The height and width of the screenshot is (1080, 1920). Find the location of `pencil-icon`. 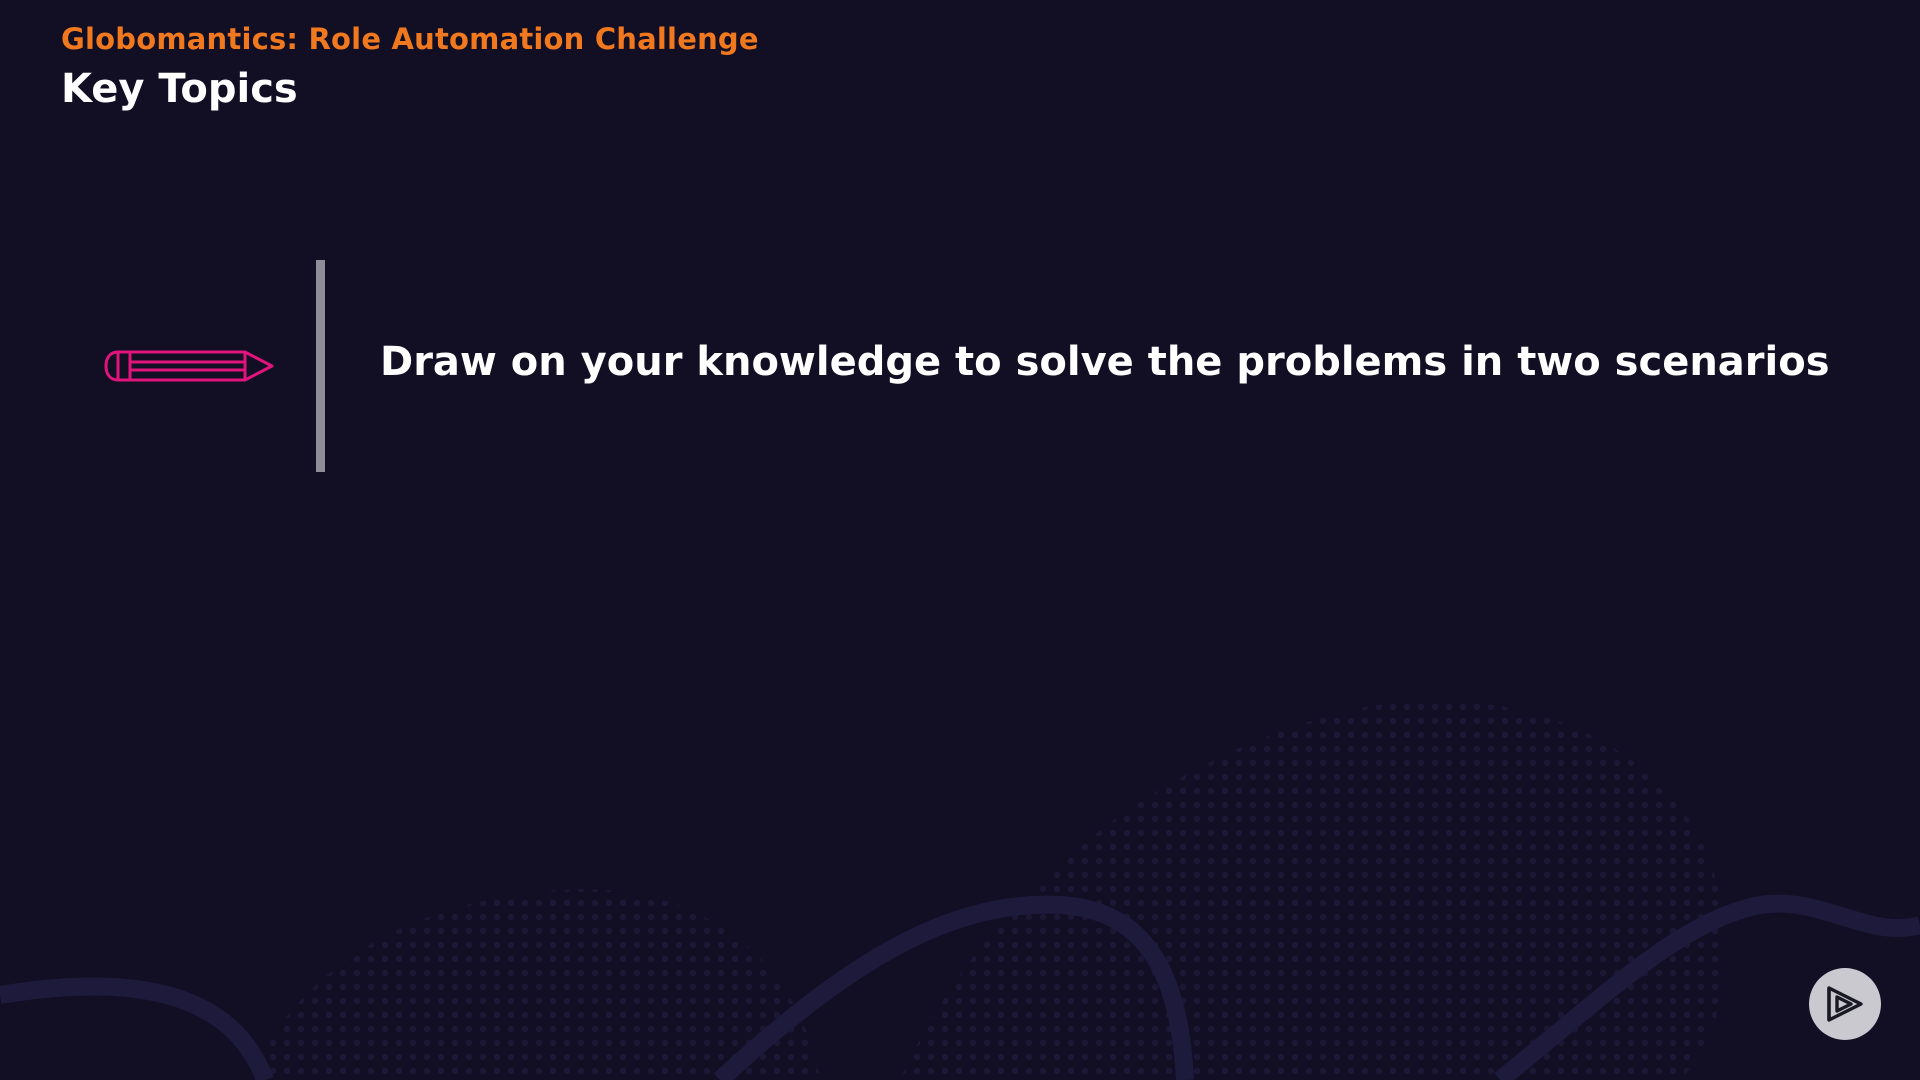

pencil-icon is located at coordinates (189, 366).